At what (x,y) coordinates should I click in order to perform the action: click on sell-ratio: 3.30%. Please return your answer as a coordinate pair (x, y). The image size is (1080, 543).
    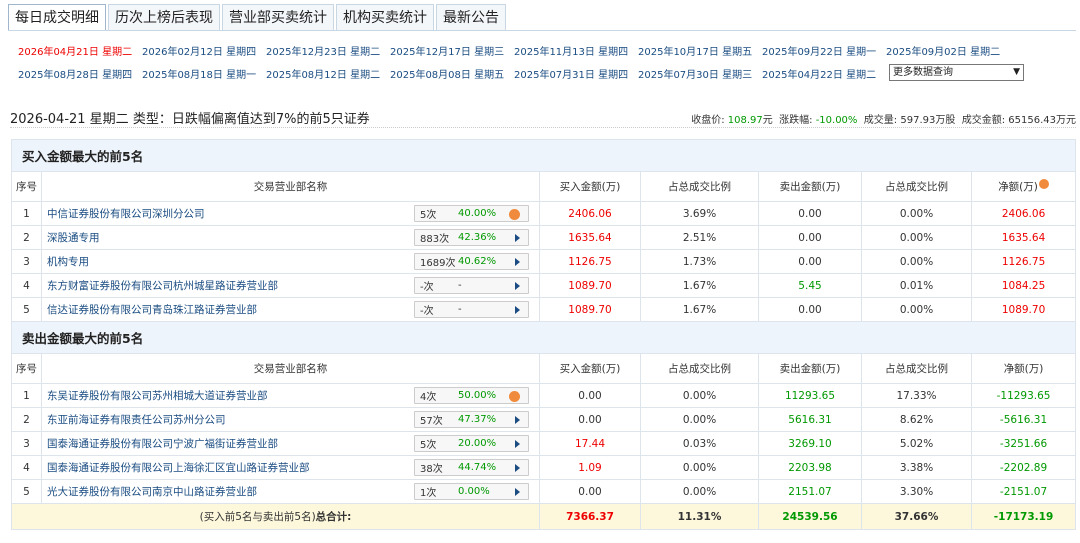
    Looking at the image, I should click on (916, 491).